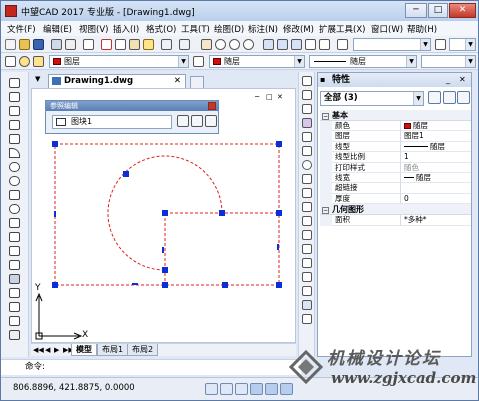  Describe the element at coordinates (117, 81) in the screenshot. I see `tab-drawing1: Drawing1.dwg ✕` at that location.